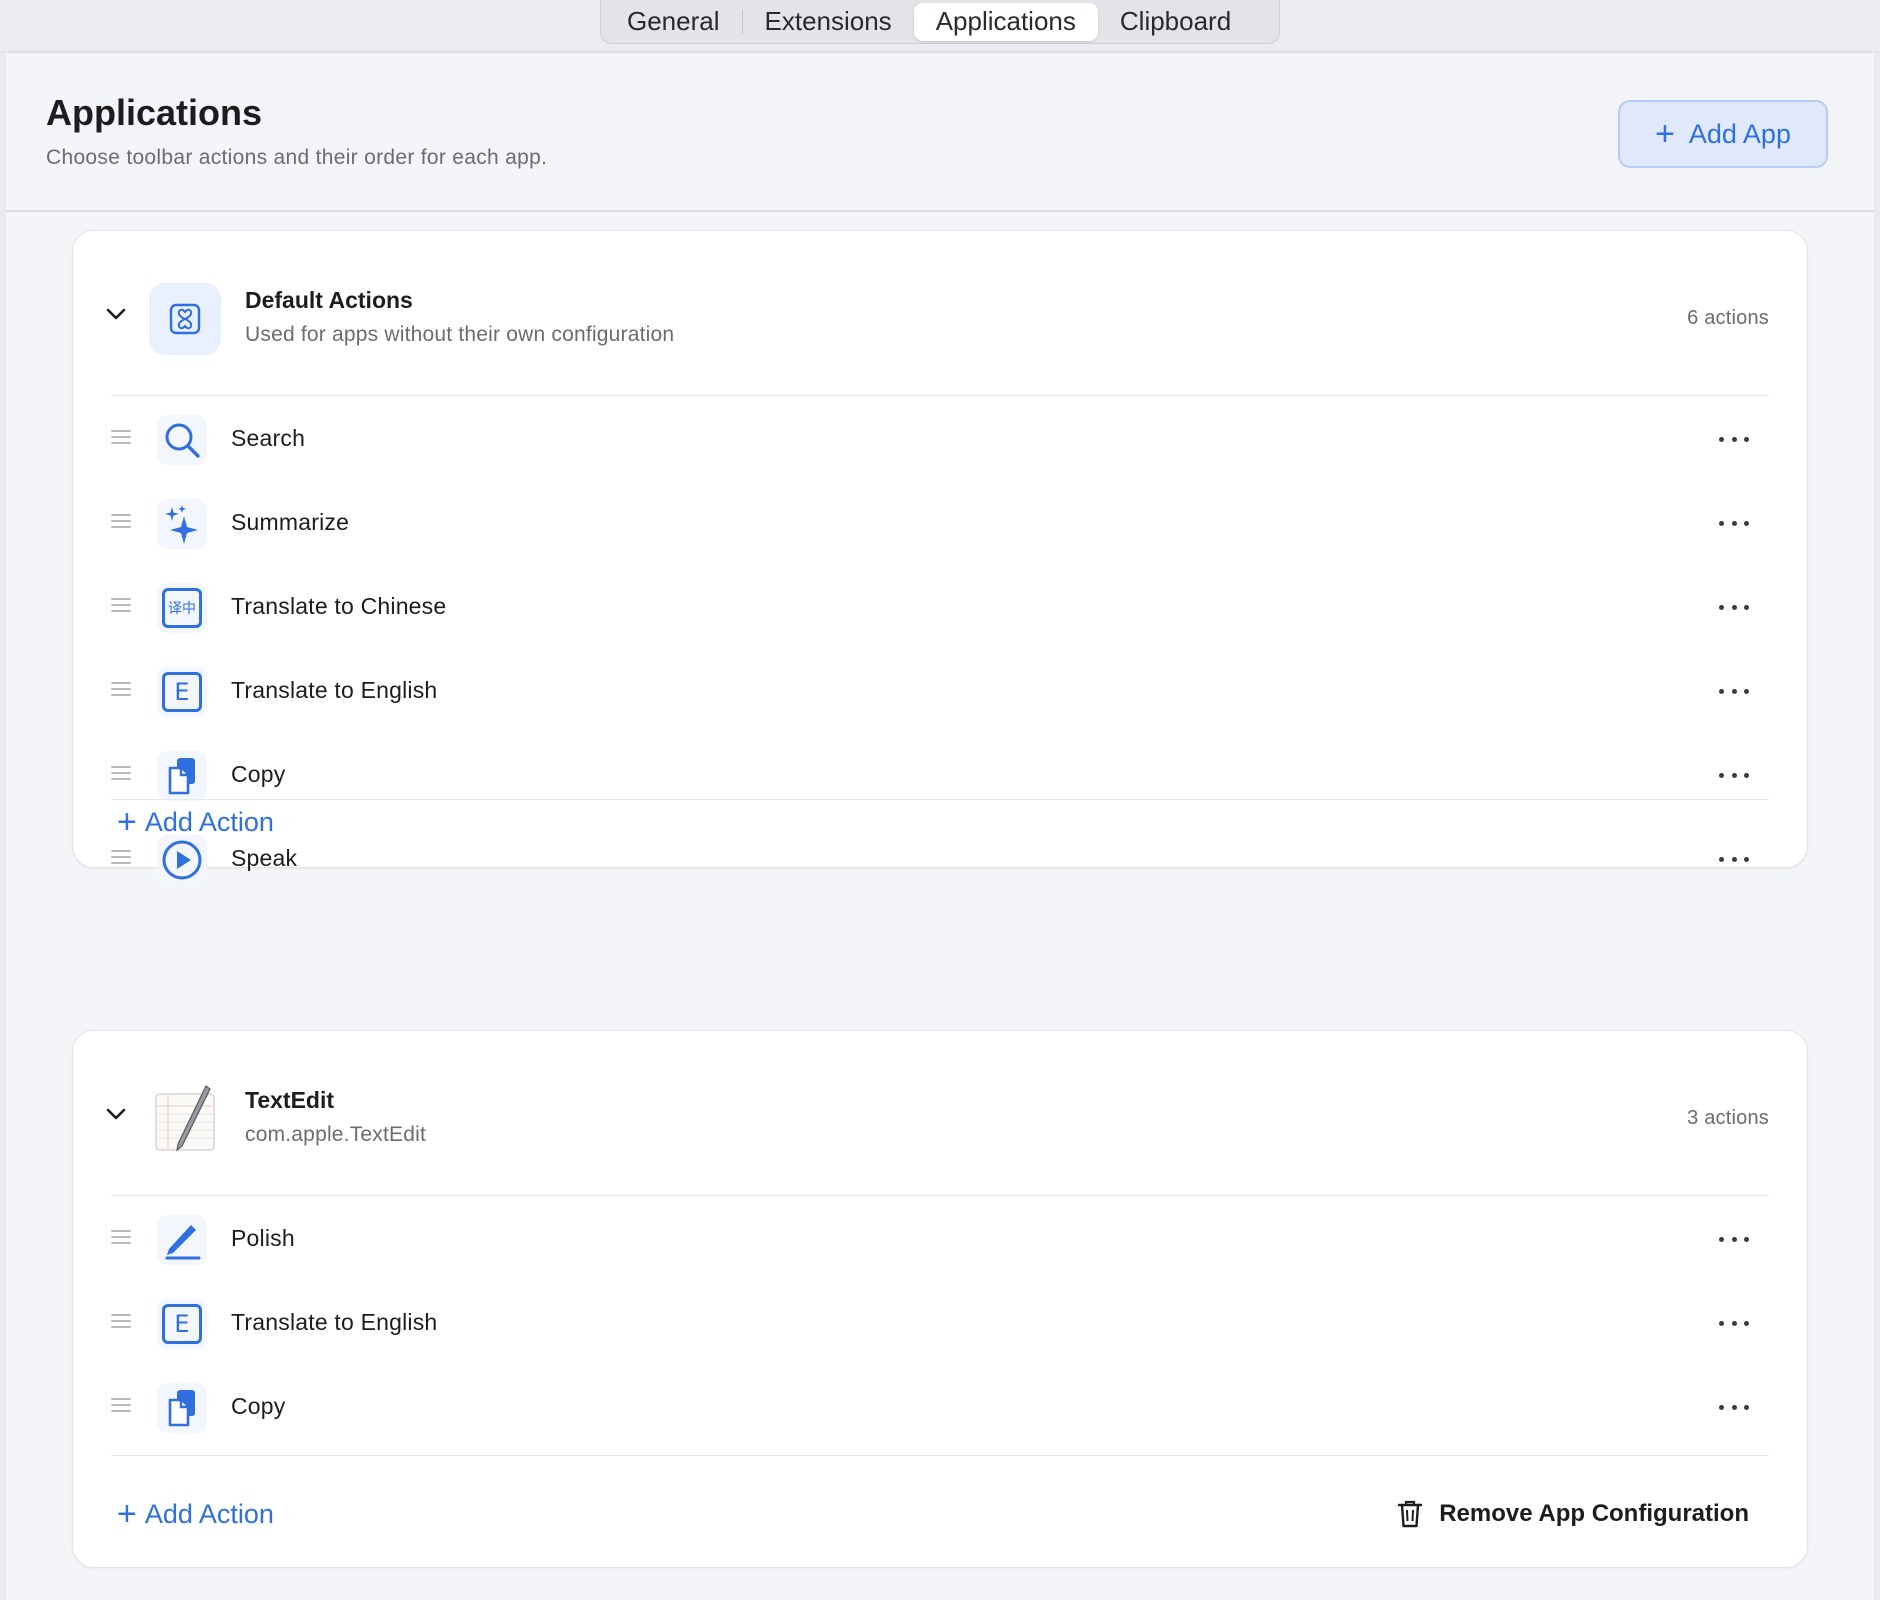  I want to click on tab-clipboard: Clipboard, so click(1175, 22).